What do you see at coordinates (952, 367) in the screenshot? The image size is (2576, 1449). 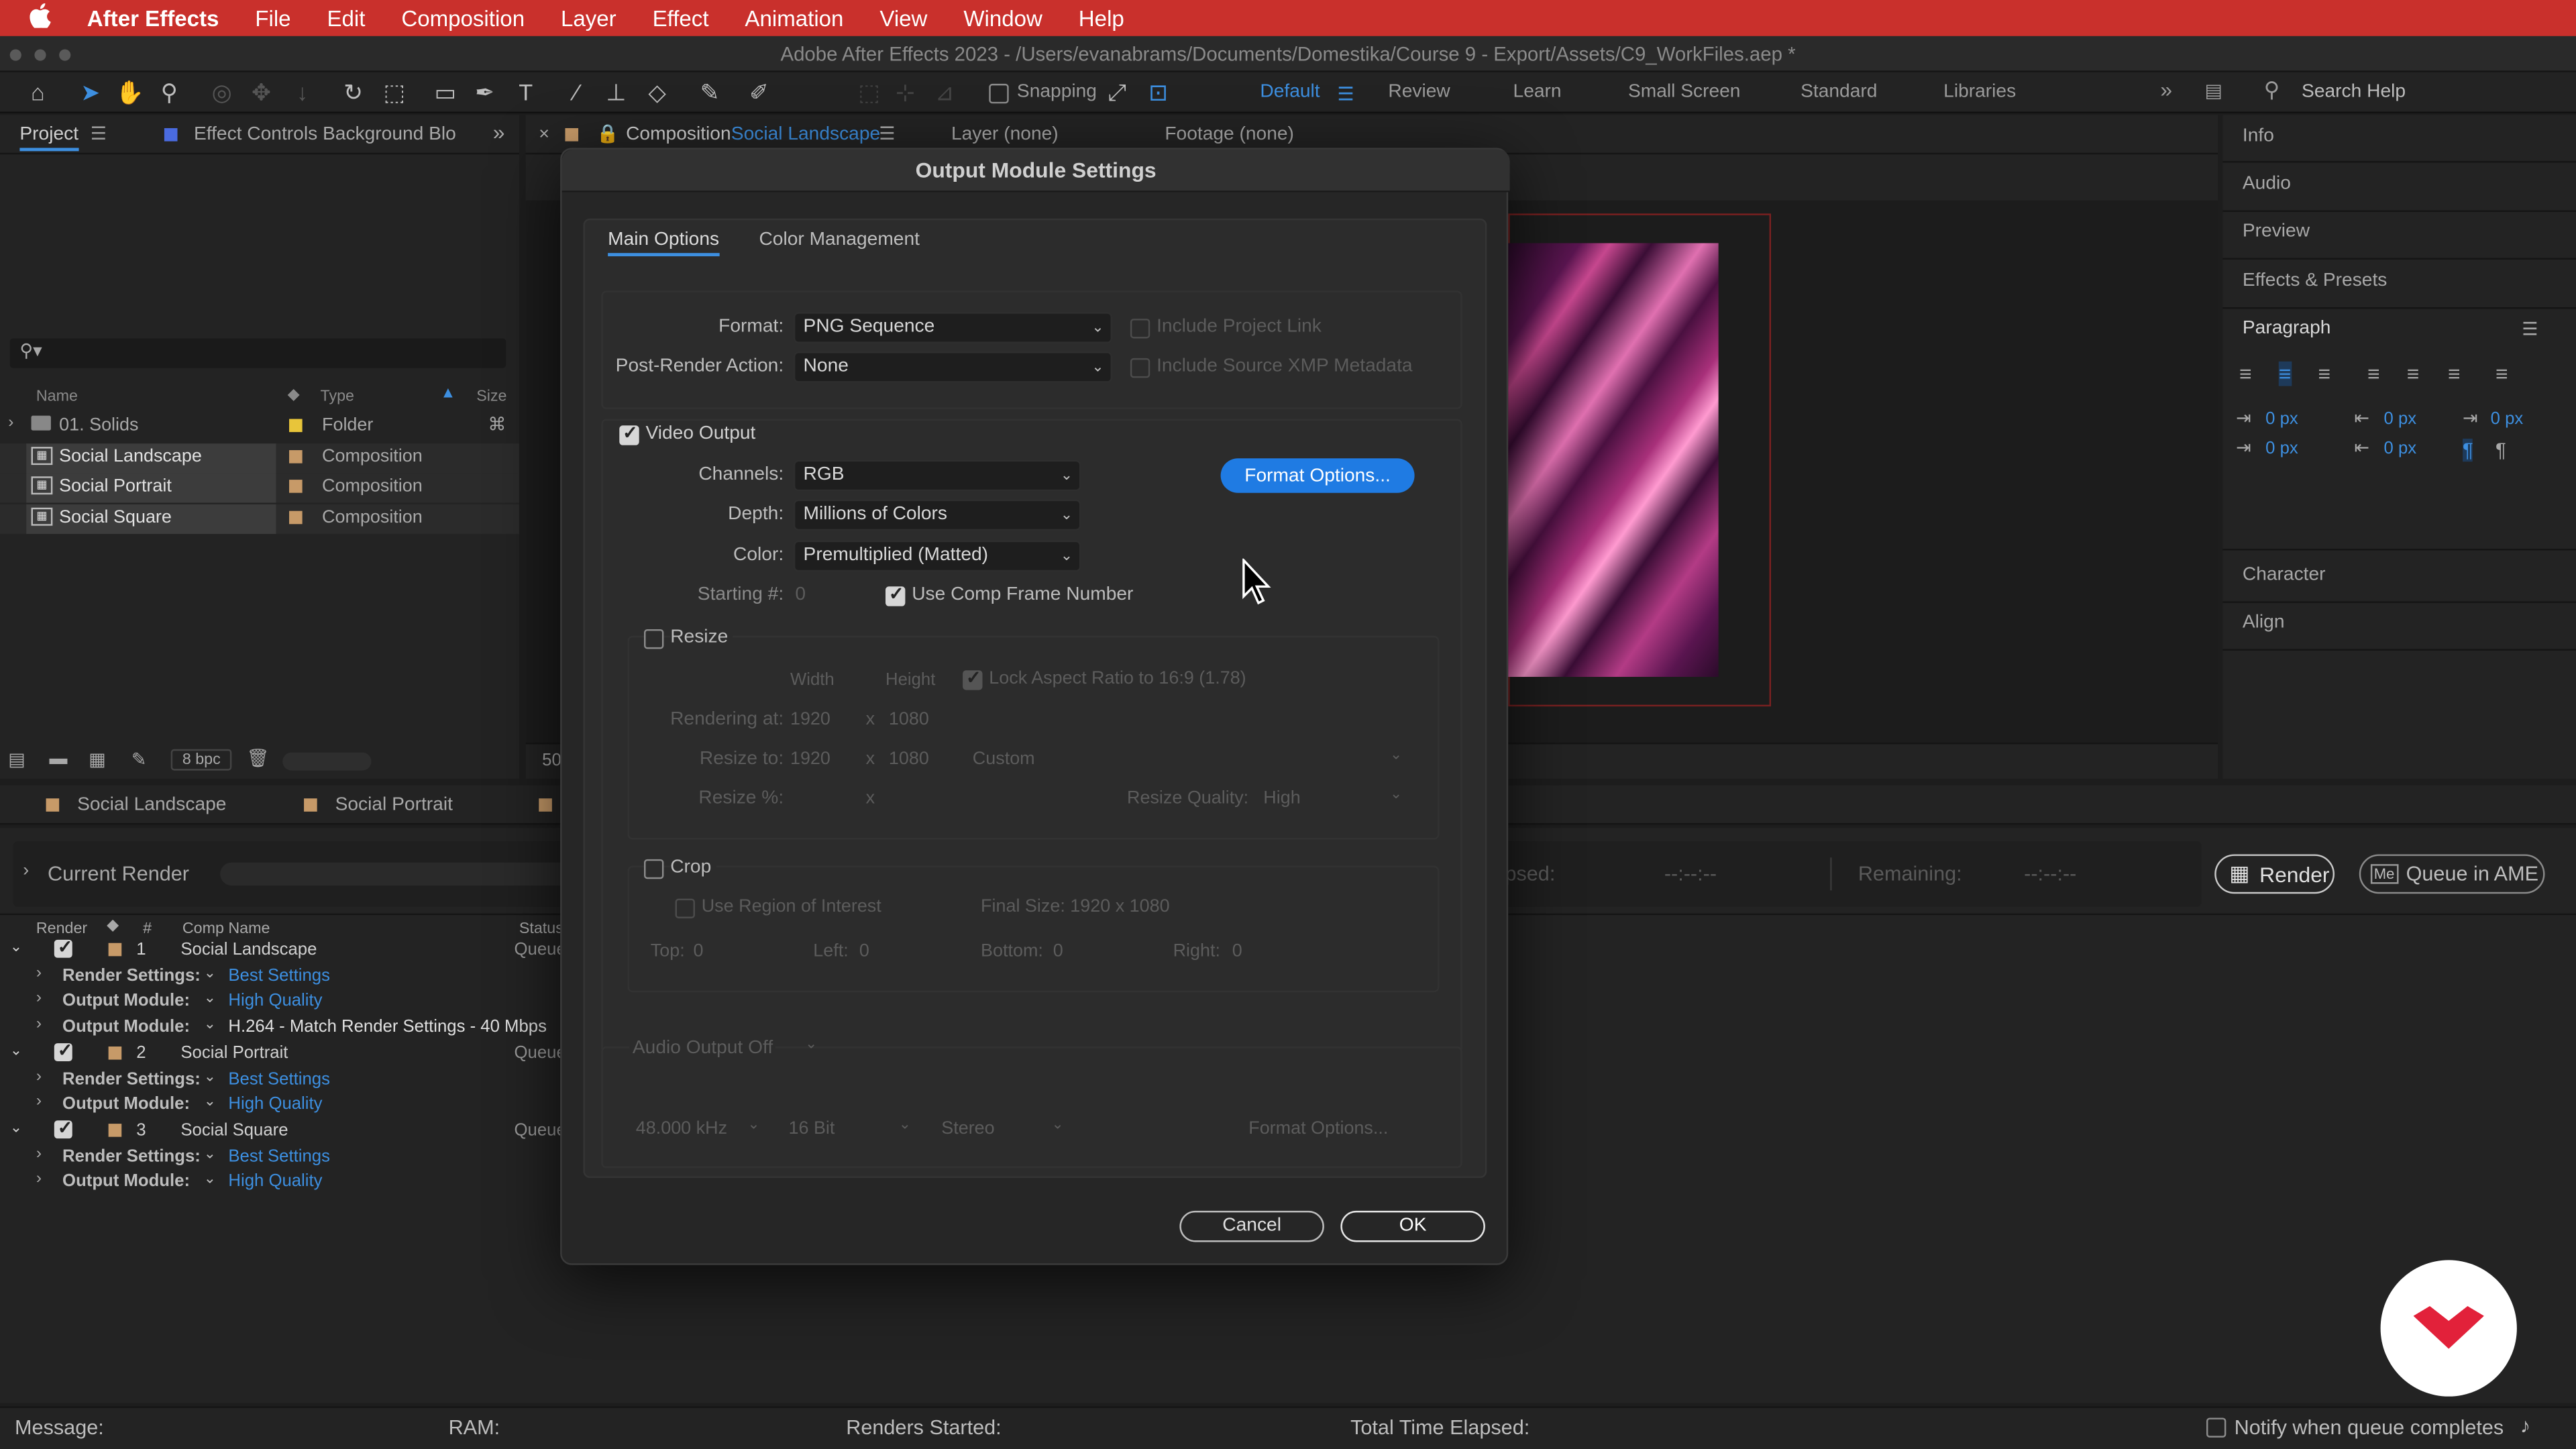 I see `post-render-dropdown: None ⌄` at bounding box center [952, 367].